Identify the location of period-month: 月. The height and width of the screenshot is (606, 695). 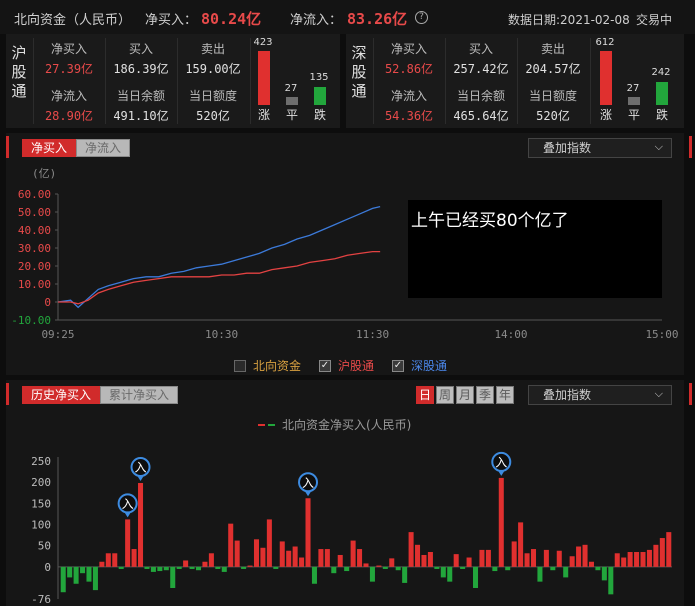
(465, 395).